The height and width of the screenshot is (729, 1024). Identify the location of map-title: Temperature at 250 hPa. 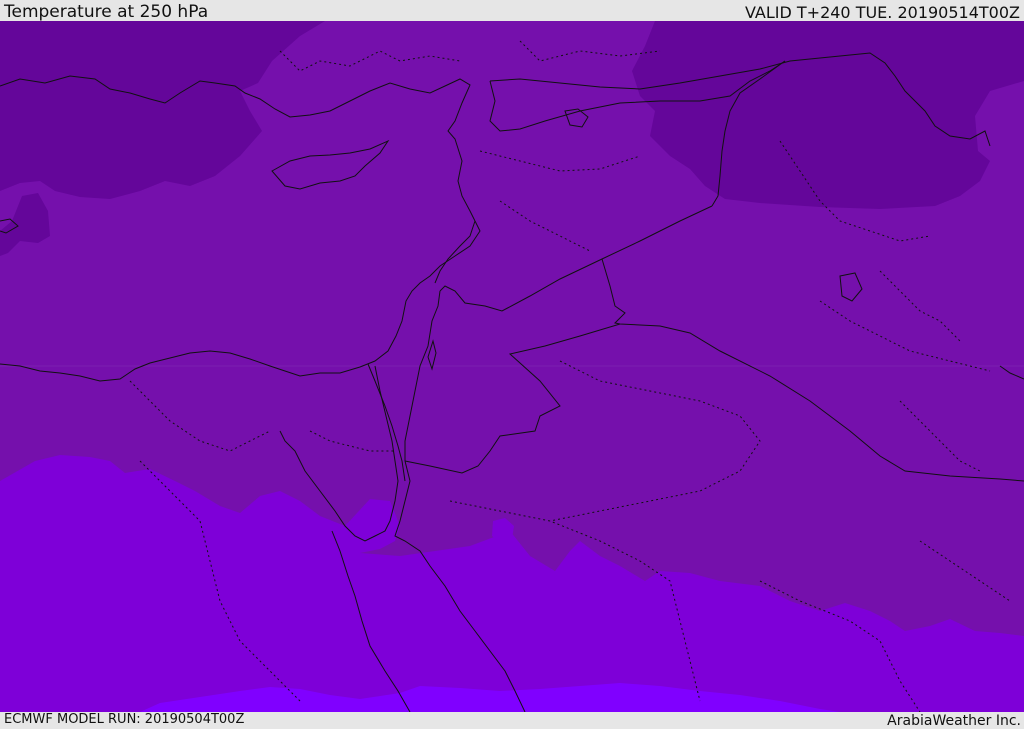
(106, 12).